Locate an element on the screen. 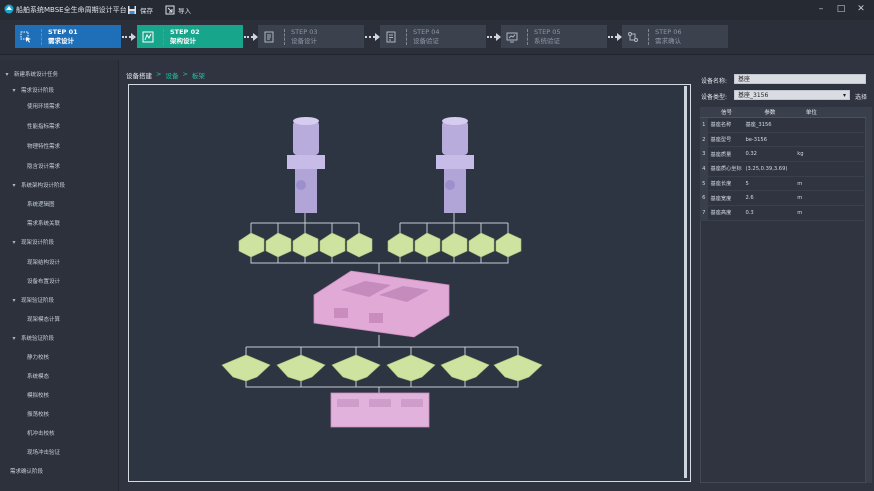 This screenshot has width=874, height=491. cylinder-device-right is located at coordinates (455, 165).